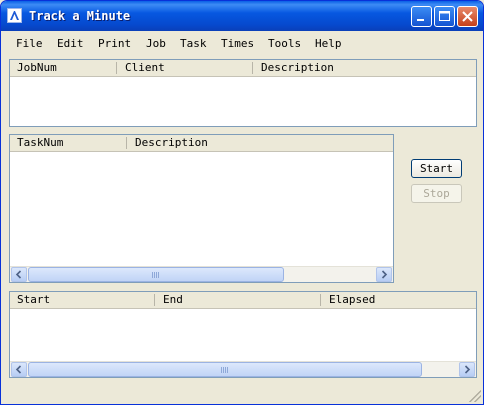 This screenshot has width=484, height=405. I want to click on task-list-header: TaskNum Description, so click(201, 143).